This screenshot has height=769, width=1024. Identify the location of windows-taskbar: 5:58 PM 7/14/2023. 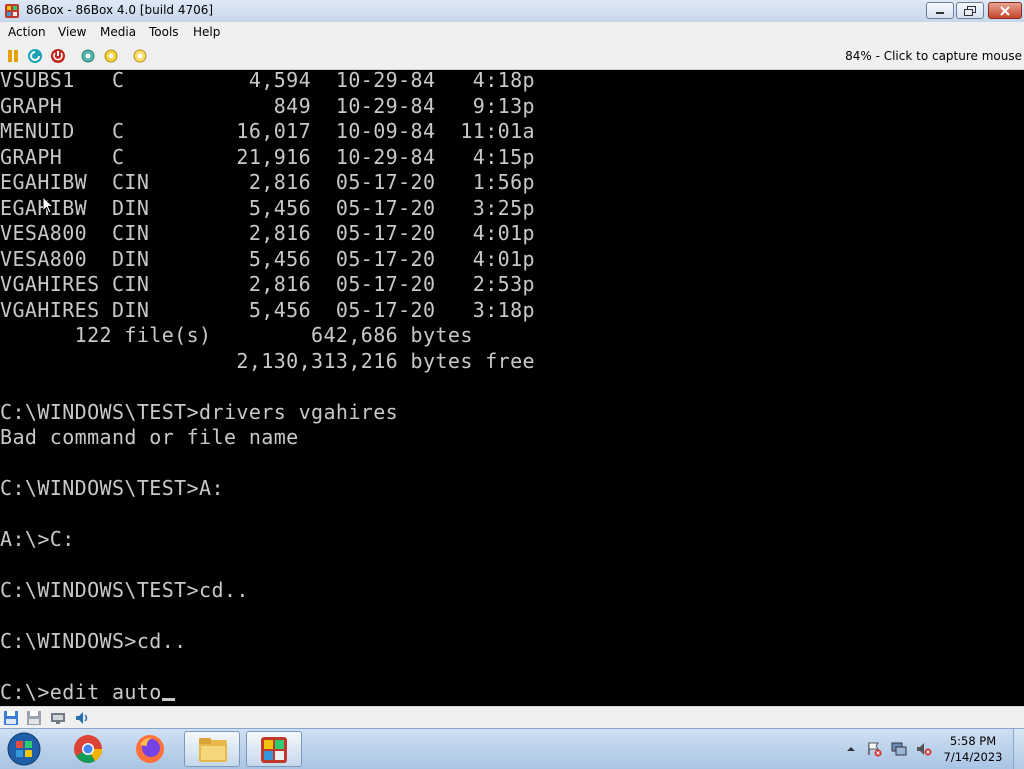
(512, 748).